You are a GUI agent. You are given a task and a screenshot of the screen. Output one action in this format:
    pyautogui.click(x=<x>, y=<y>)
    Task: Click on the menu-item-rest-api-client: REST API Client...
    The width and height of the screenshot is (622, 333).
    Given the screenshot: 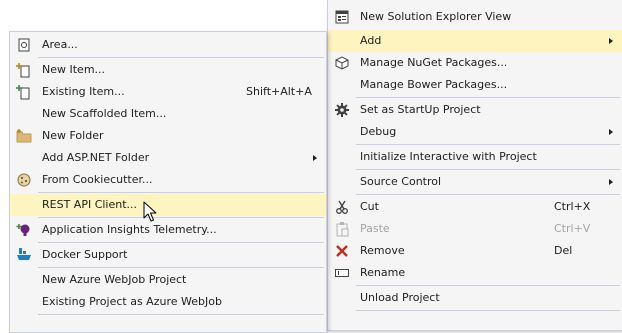 What is the action you would take?
    pyautogui.click(x=168, y=205)
    